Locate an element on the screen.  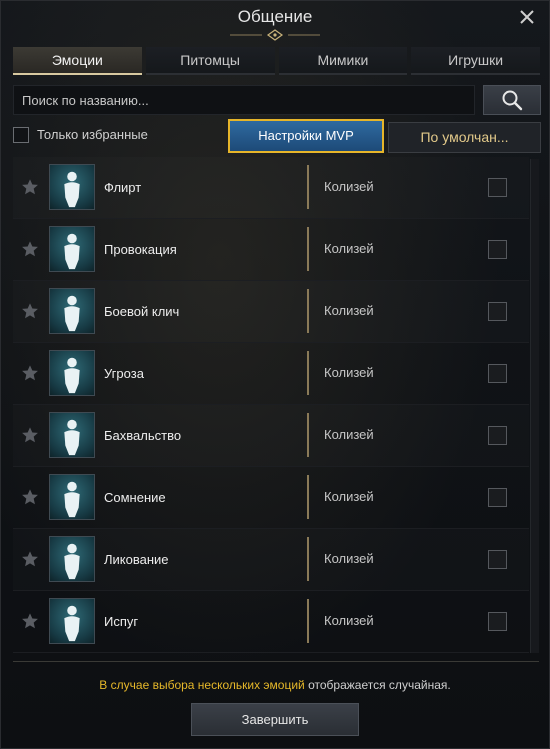
tab-expressions: Мимики is located at coordinates (343, 61).